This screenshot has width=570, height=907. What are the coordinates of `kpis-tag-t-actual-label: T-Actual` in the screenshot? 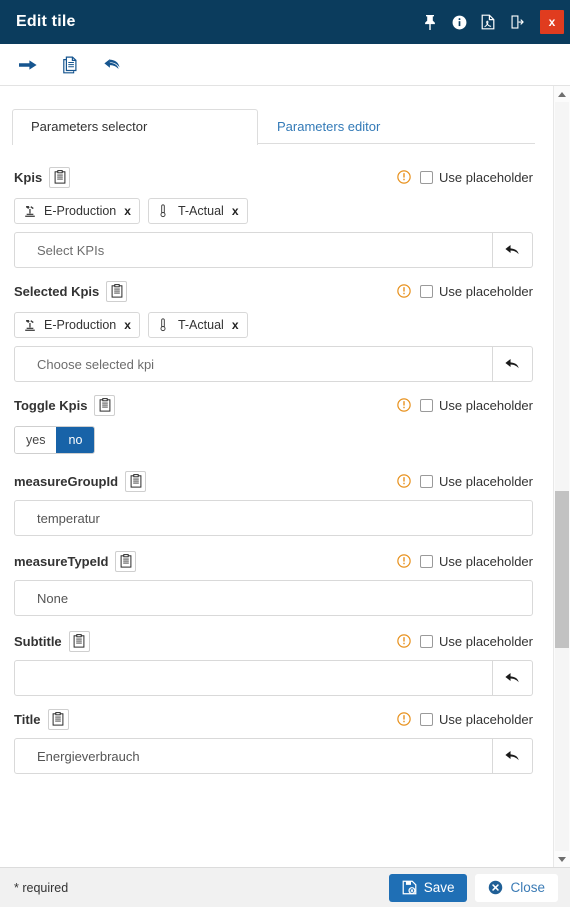 It's located at (200, 211).